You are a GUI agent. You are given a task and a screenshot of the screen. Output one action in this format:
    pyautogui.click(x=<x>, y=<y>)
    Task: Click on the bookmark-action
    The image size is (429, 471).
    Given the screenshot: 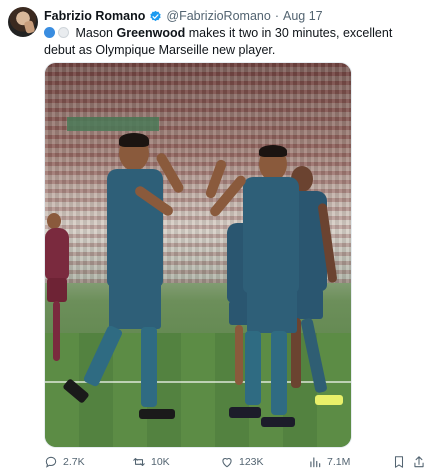 What is the action you would take?
    pyautogui.click(x=399, y=462)
    